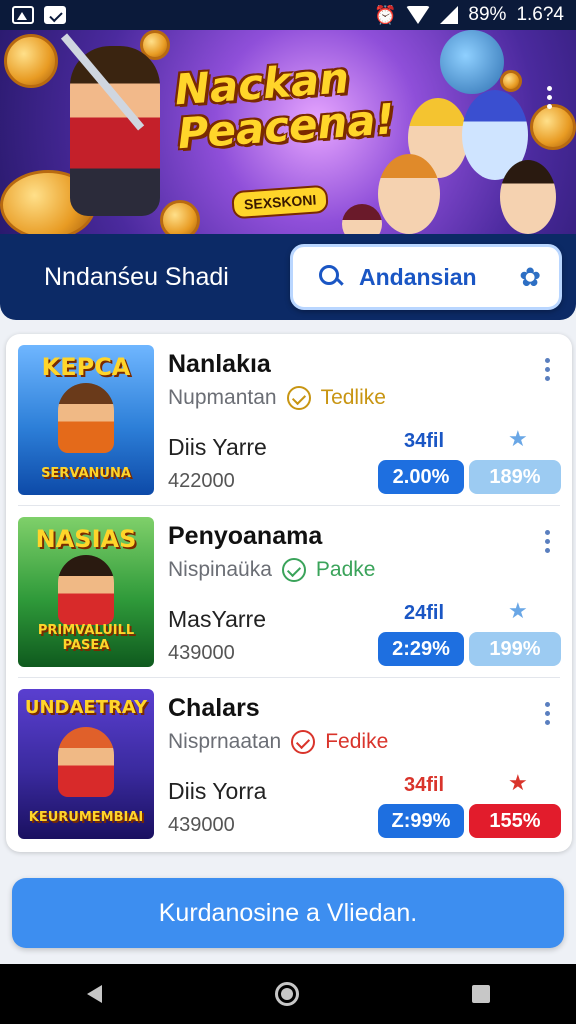 Image resolution: width=576 pixels, height=1024 pixels. I want to click on thumbnail-title: NASIAS, so click(86, 539).